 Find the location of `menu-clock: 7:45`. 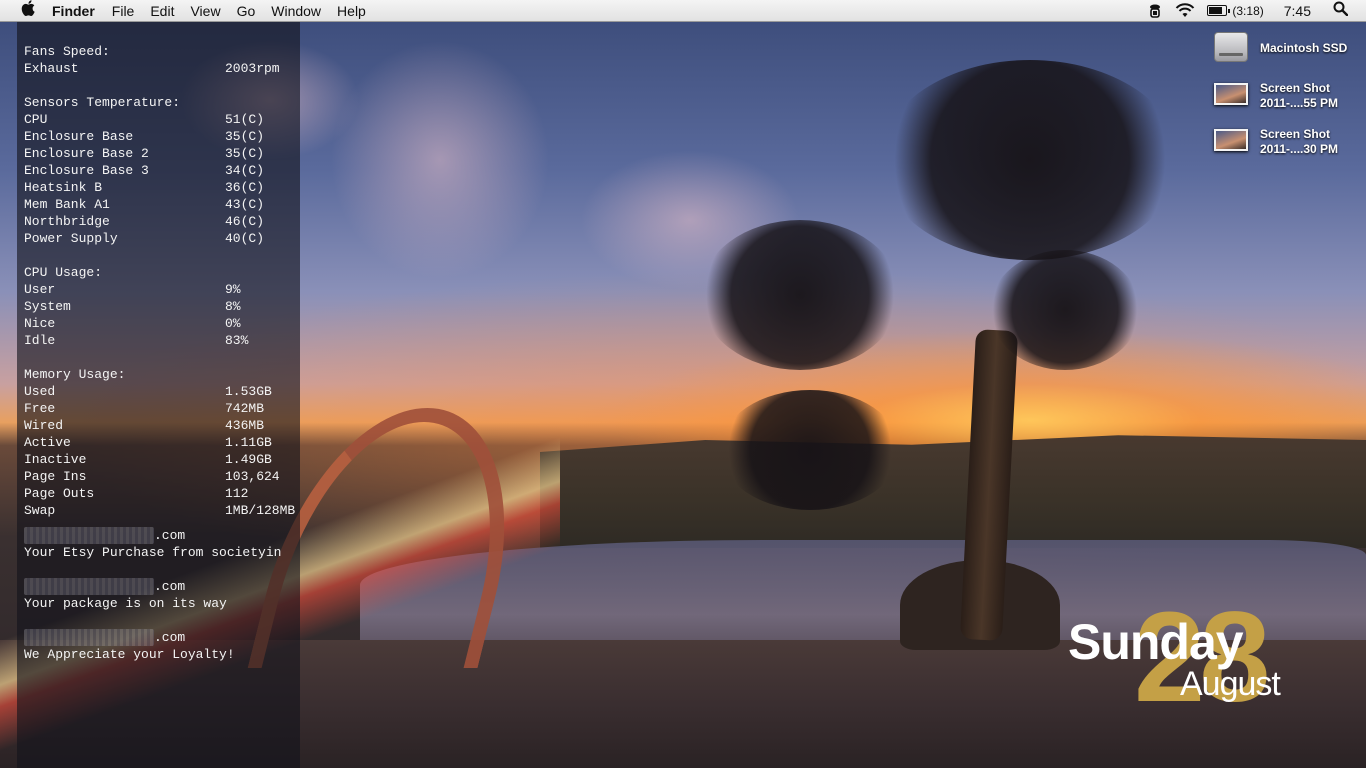

menu-clock: 7:45 is located at coordinates (1297, 11).